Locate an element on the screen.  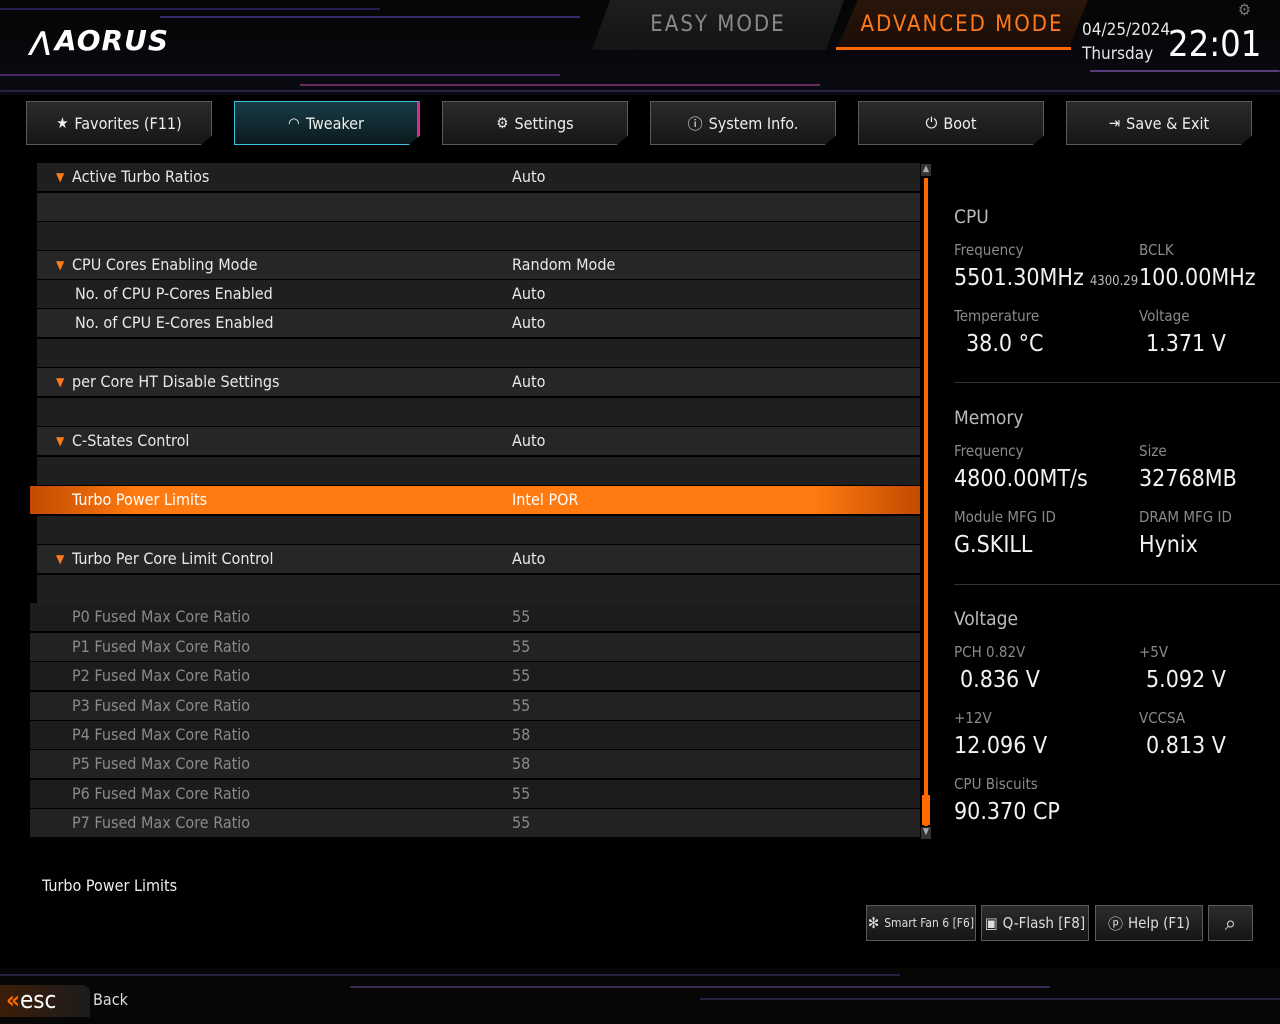
cpu-frequency-sub: 4300.29 is located at coordinates (1114, 281).